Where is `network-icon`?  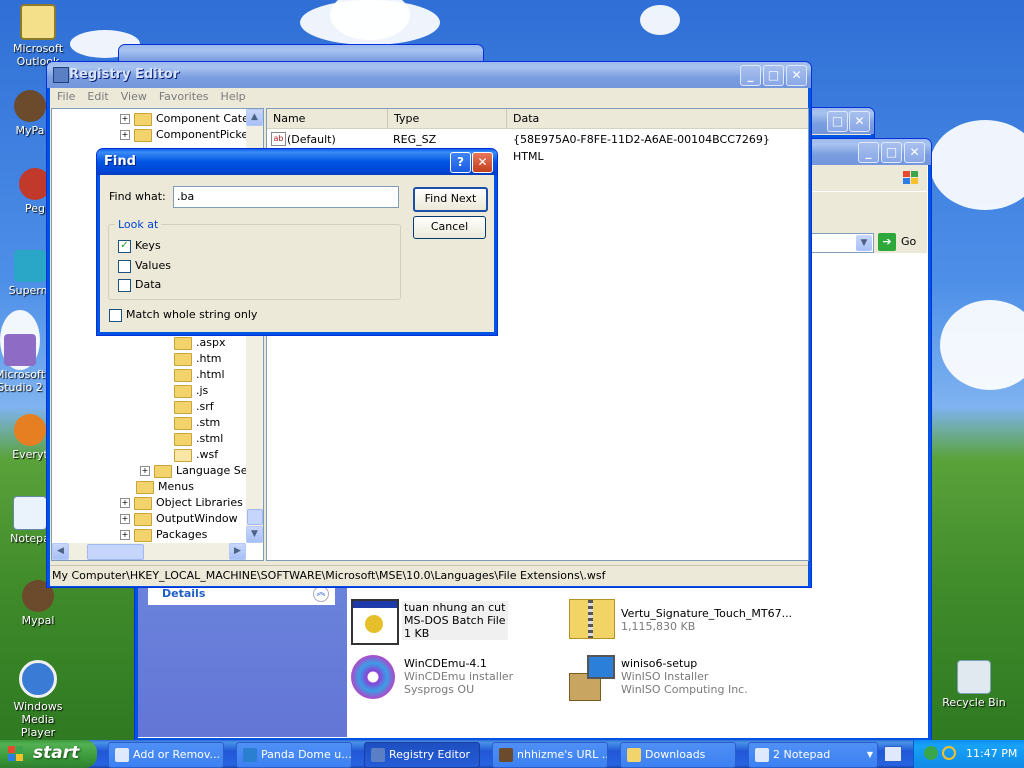
network-icon is located at coordinates (931, 753).